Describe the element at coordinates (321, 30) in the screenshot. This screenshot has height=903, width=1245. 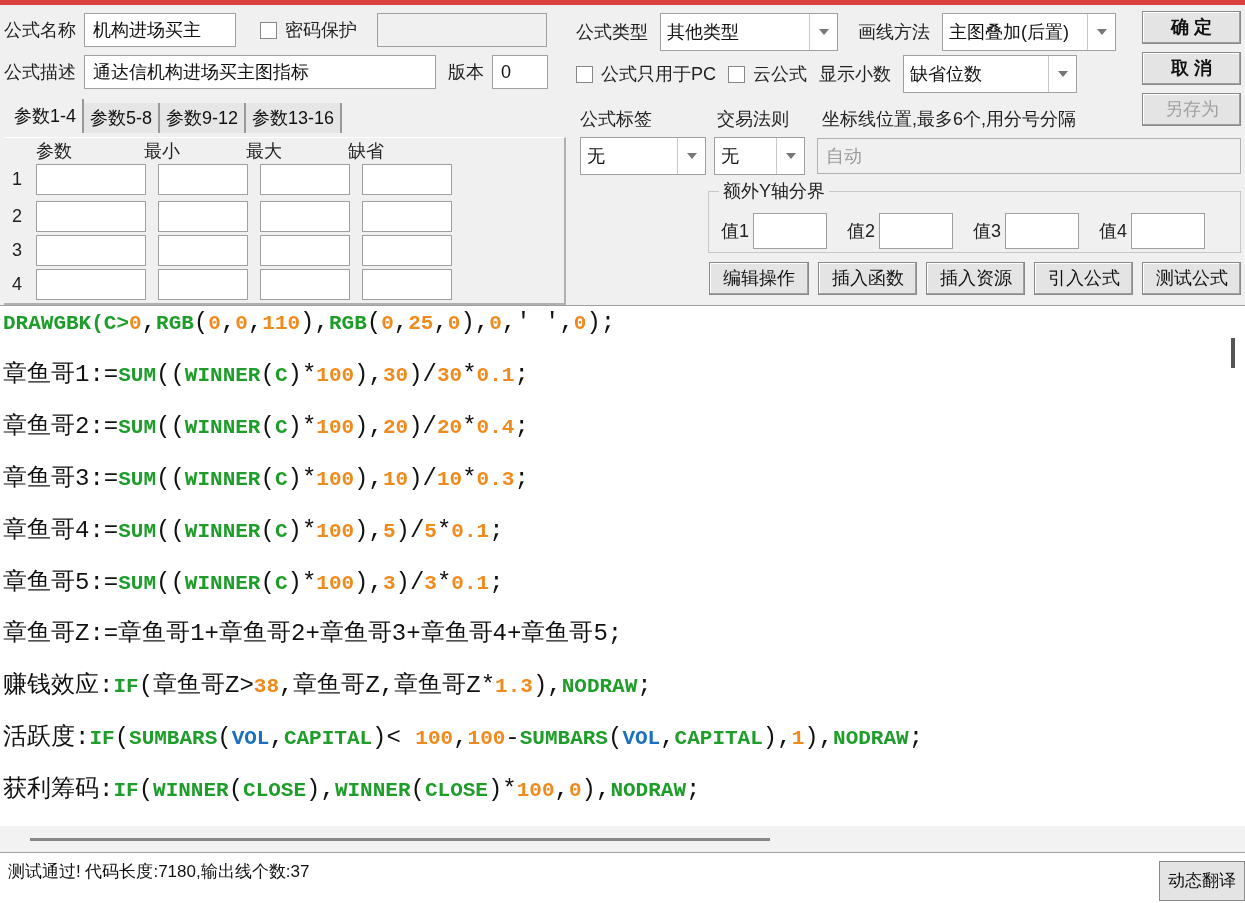
I see `checkbox-label: 密码保护` at that location.